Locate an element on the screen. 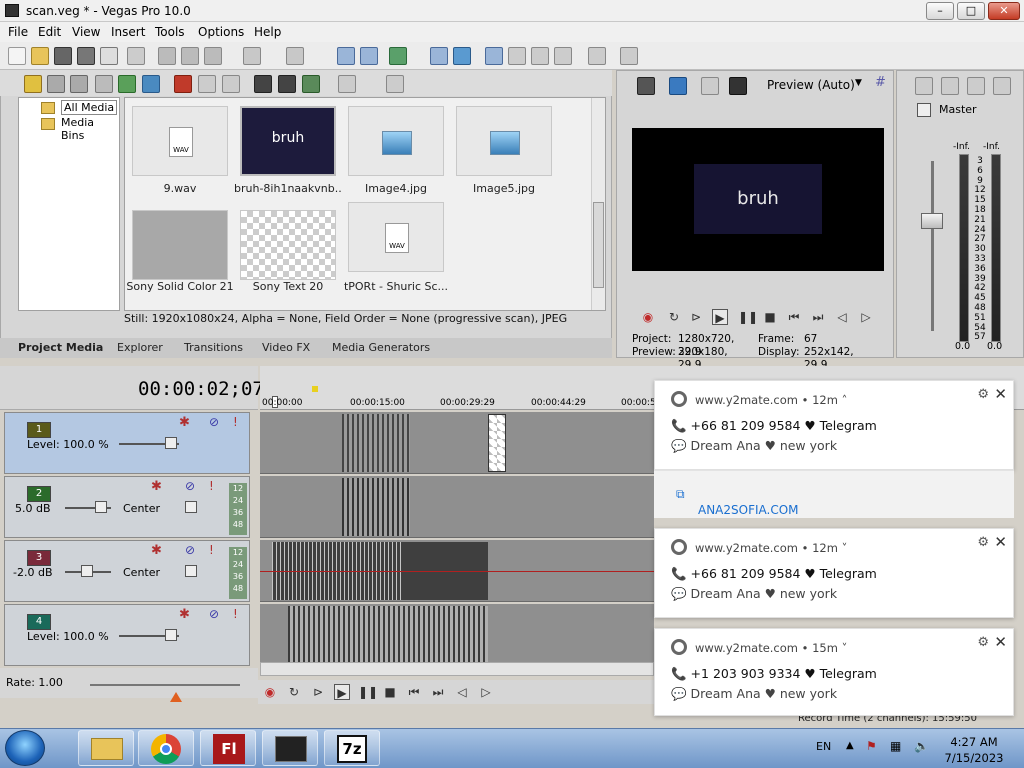  video-clip is located at coordinates (376, 443).